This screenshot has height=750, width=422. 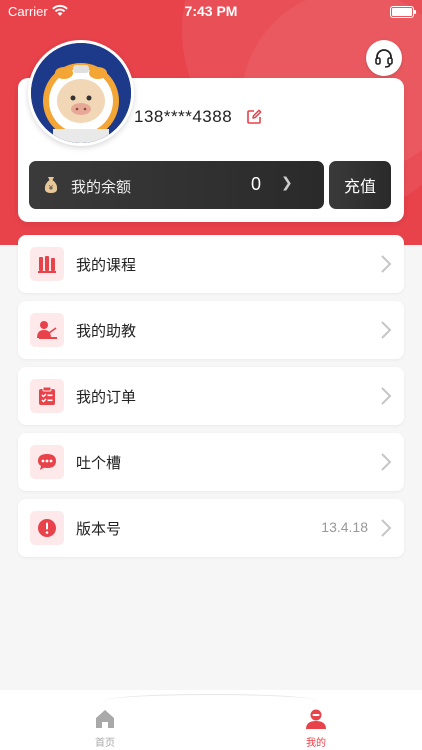 What do you see at coordinates (211, 264) in the screenshot?
I see `menu-item-courses: 我的课程` at bounding box center [211, 264].